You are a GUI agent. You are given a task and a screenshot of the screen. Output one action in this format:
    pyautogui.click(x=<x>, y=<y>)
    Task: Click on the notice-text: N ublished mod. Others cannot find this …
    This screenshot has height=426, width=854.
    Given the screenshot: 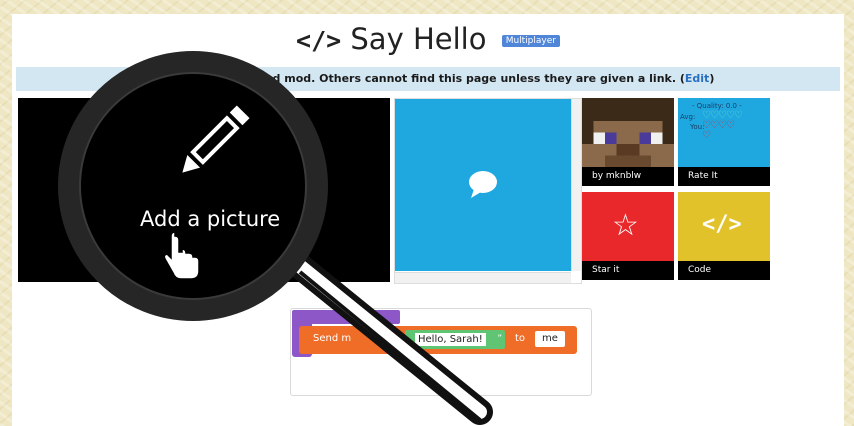 What is the action you would take?
    pyautogui.click(x=413, y=78)
    